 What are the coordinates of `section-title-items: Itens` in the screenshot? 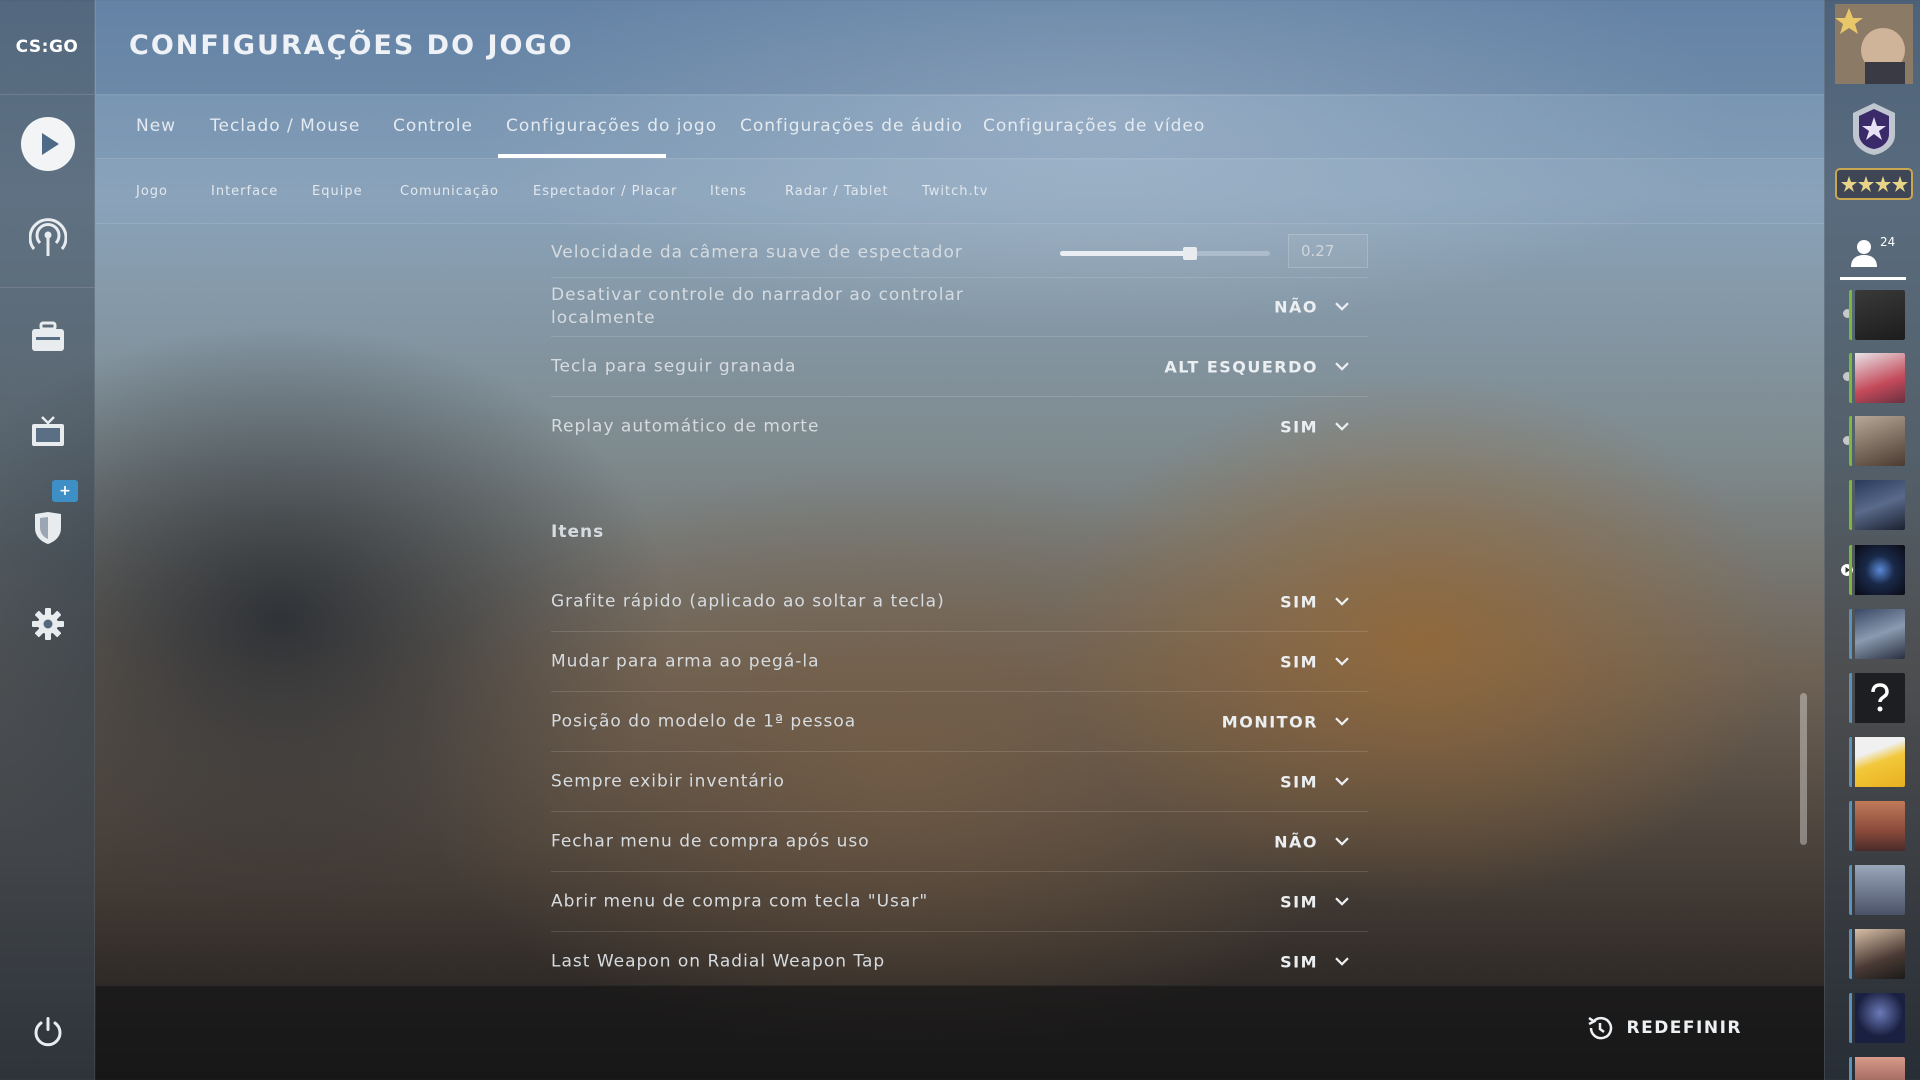 It's located at (578, 532).